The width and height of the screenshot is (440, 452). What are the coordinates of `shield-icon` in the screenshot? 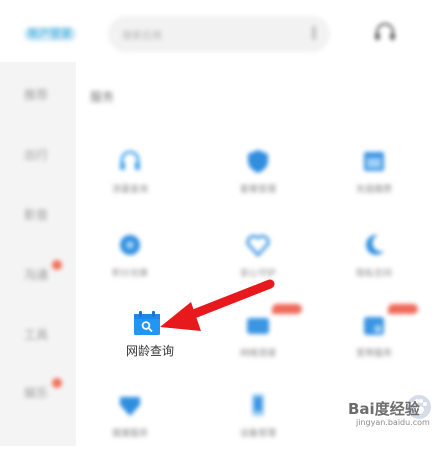 It's located at (258, 161).